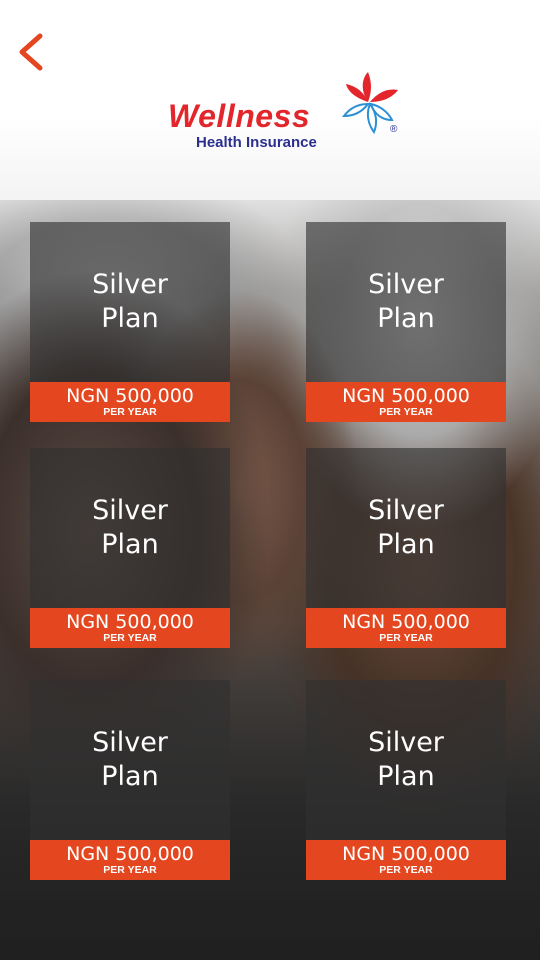 The width and height of the screenshot is (540, 960). Describe the element at coordinates (239, 116) in the screenshot. I see `logo-brand-text: Wellness` at that location.